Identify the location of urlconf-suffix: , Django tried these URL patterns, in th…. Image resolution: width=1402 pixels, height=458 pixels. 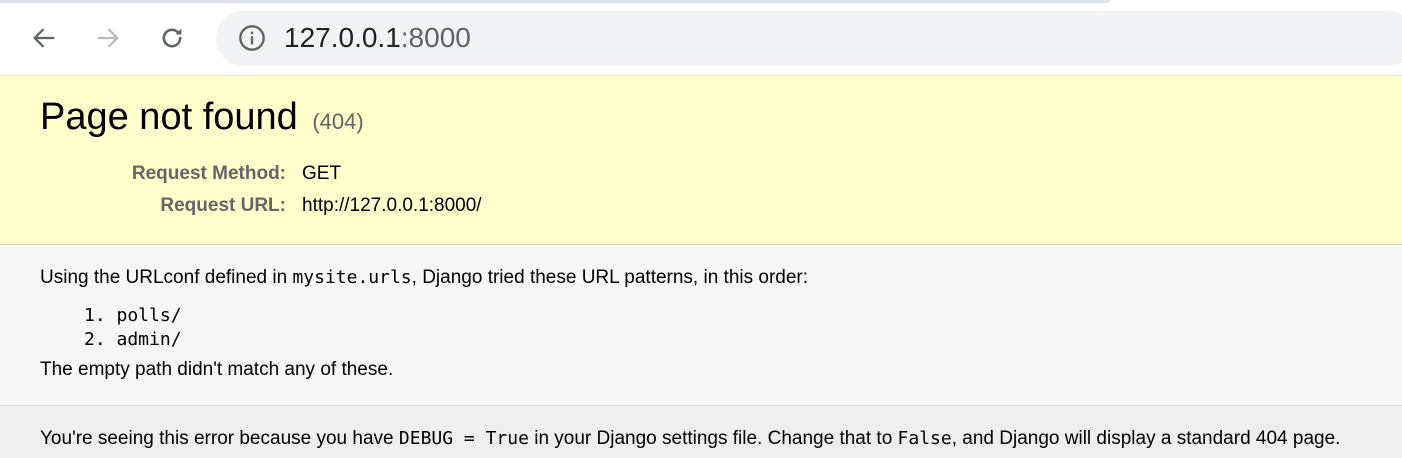
(610, 277).